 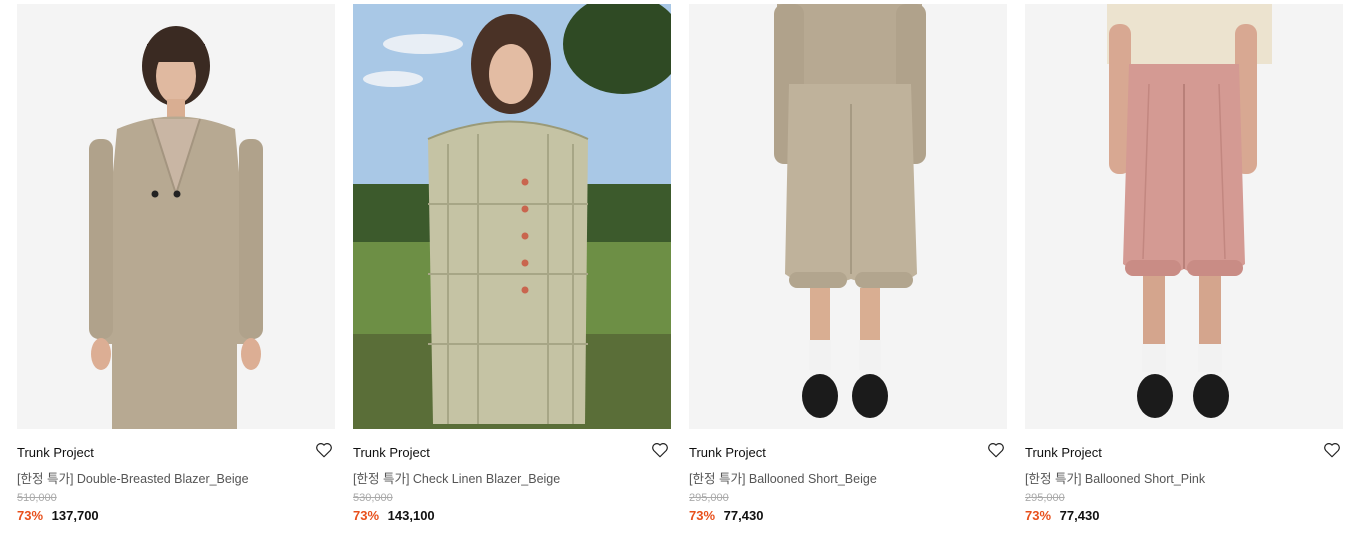 I want to click on original-price: 530,000, so click(x=373, y=498).